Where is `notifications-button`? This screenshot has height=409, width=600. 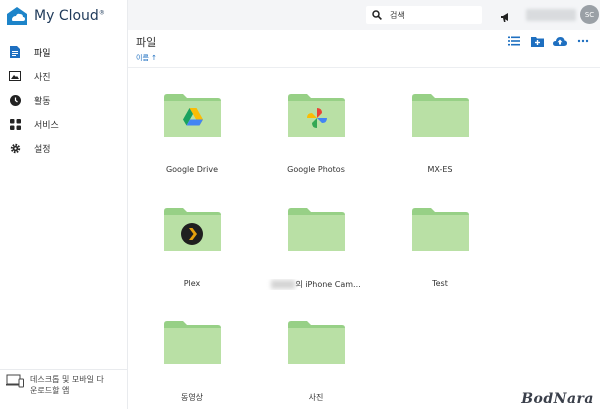
notifications-button is located at coordinates (505, 17).